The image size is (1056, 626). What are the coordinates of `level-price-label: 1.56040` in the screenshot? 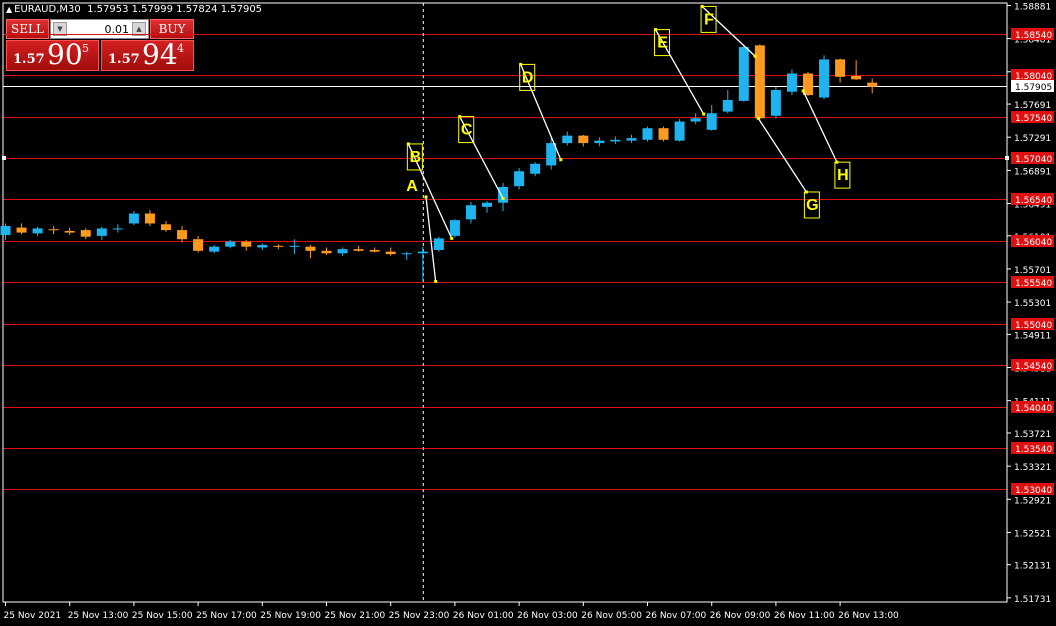 It's located at (1033, 243).